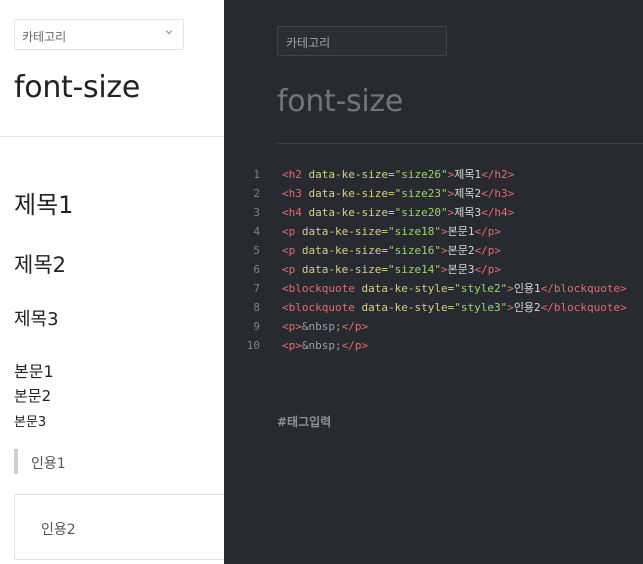  What do you see at coordinates (461, 231) in the screenshot?
I see `code-token: 본문1` at bounding box center [461, 231].